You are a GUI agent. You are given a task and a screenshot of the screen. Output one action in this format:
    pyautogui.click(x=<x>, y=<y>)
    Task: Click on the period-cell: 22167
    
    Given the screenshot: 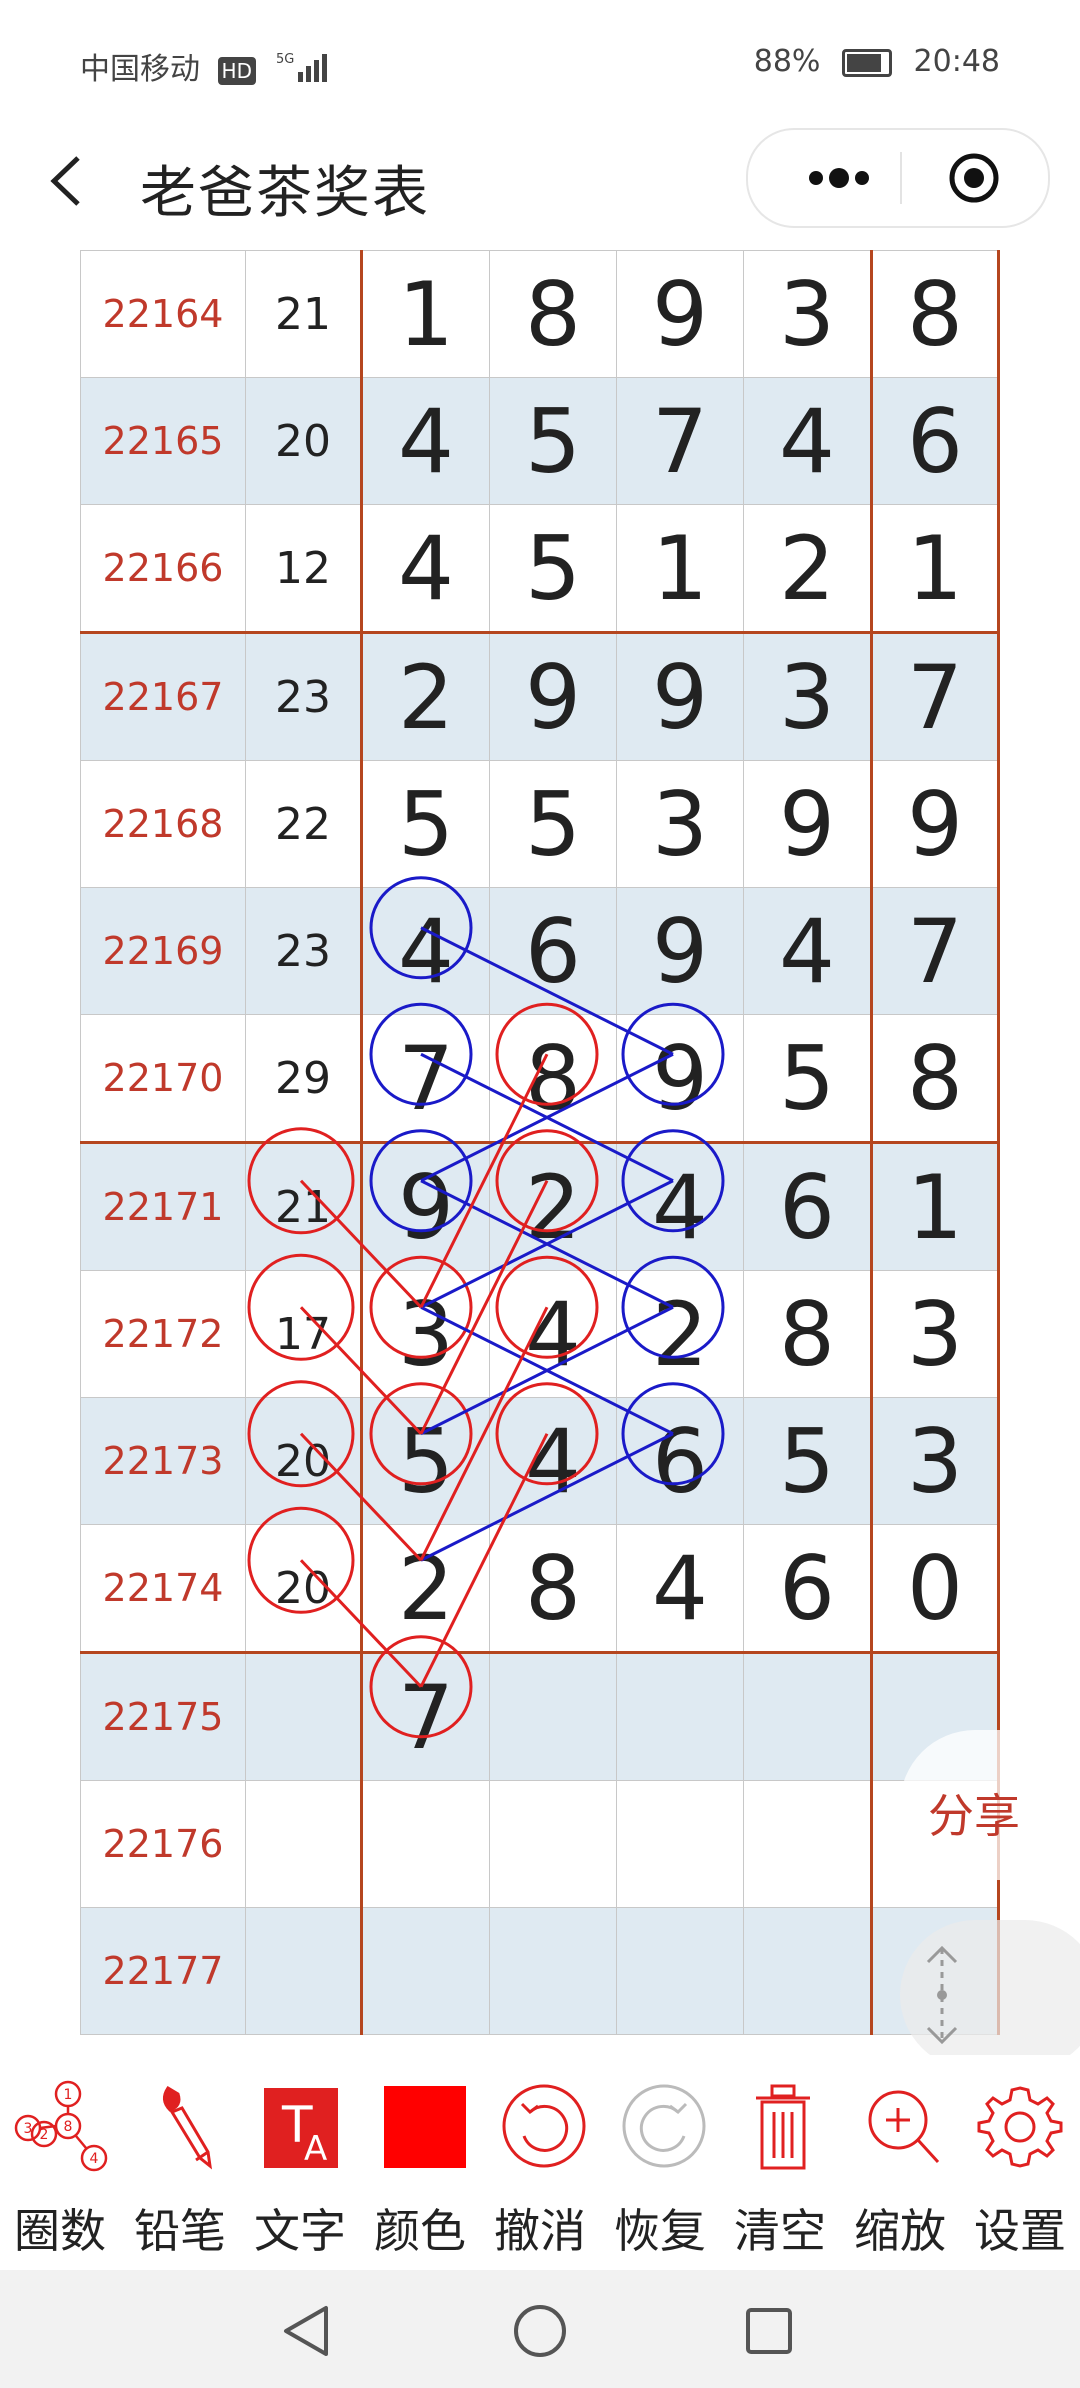 What is the action you would take?
    pyautogui.click(x=163, y=696)
    